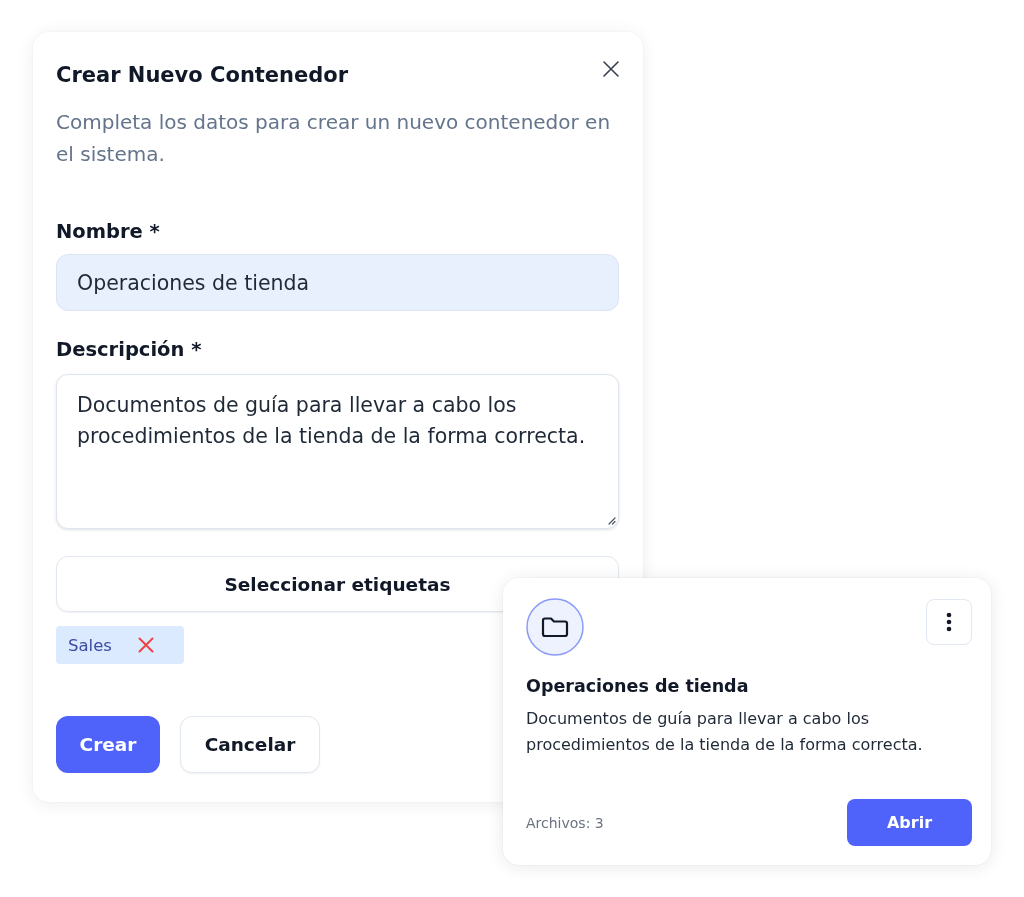 This screenshot has width=1024, height=897. What do you see at coordinates (909, 822) in the screenshot?
I see `open-button: Abrir` at bounding box center [909, 822].